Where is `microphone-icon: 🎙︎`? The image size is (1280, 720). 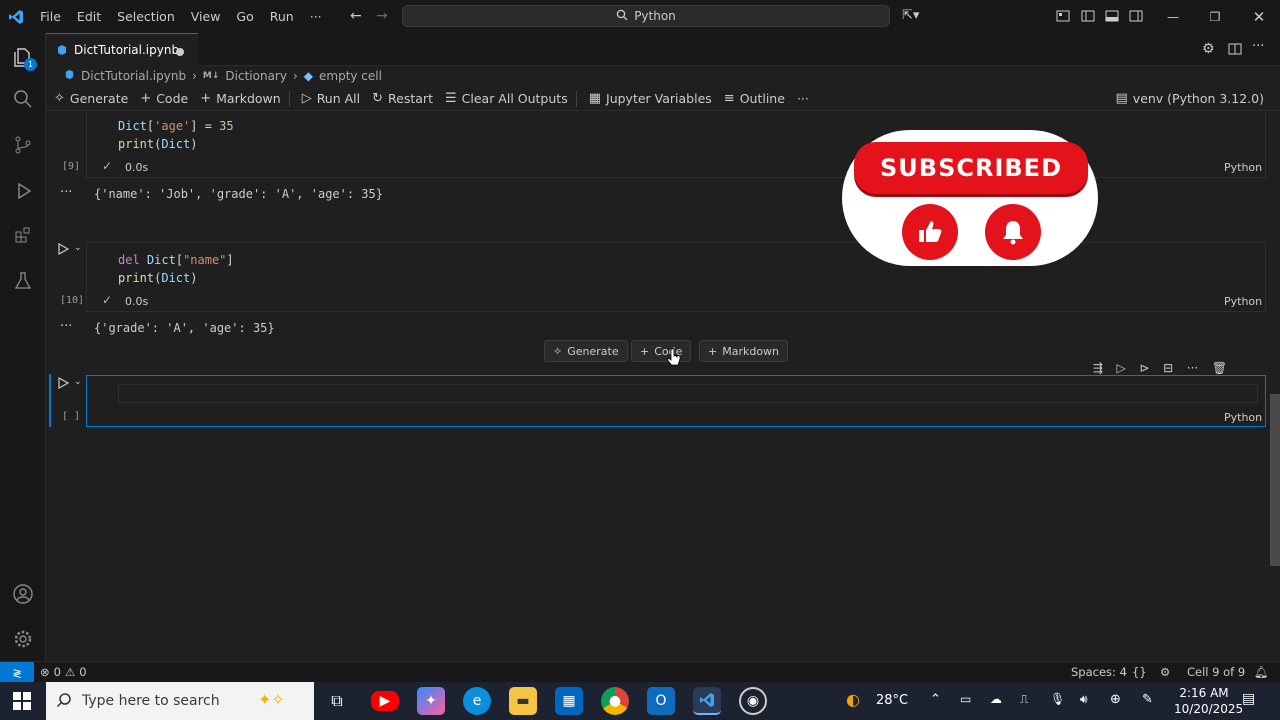
microphone-icon: 🎙︎ is located at coordinates (1057, 699).